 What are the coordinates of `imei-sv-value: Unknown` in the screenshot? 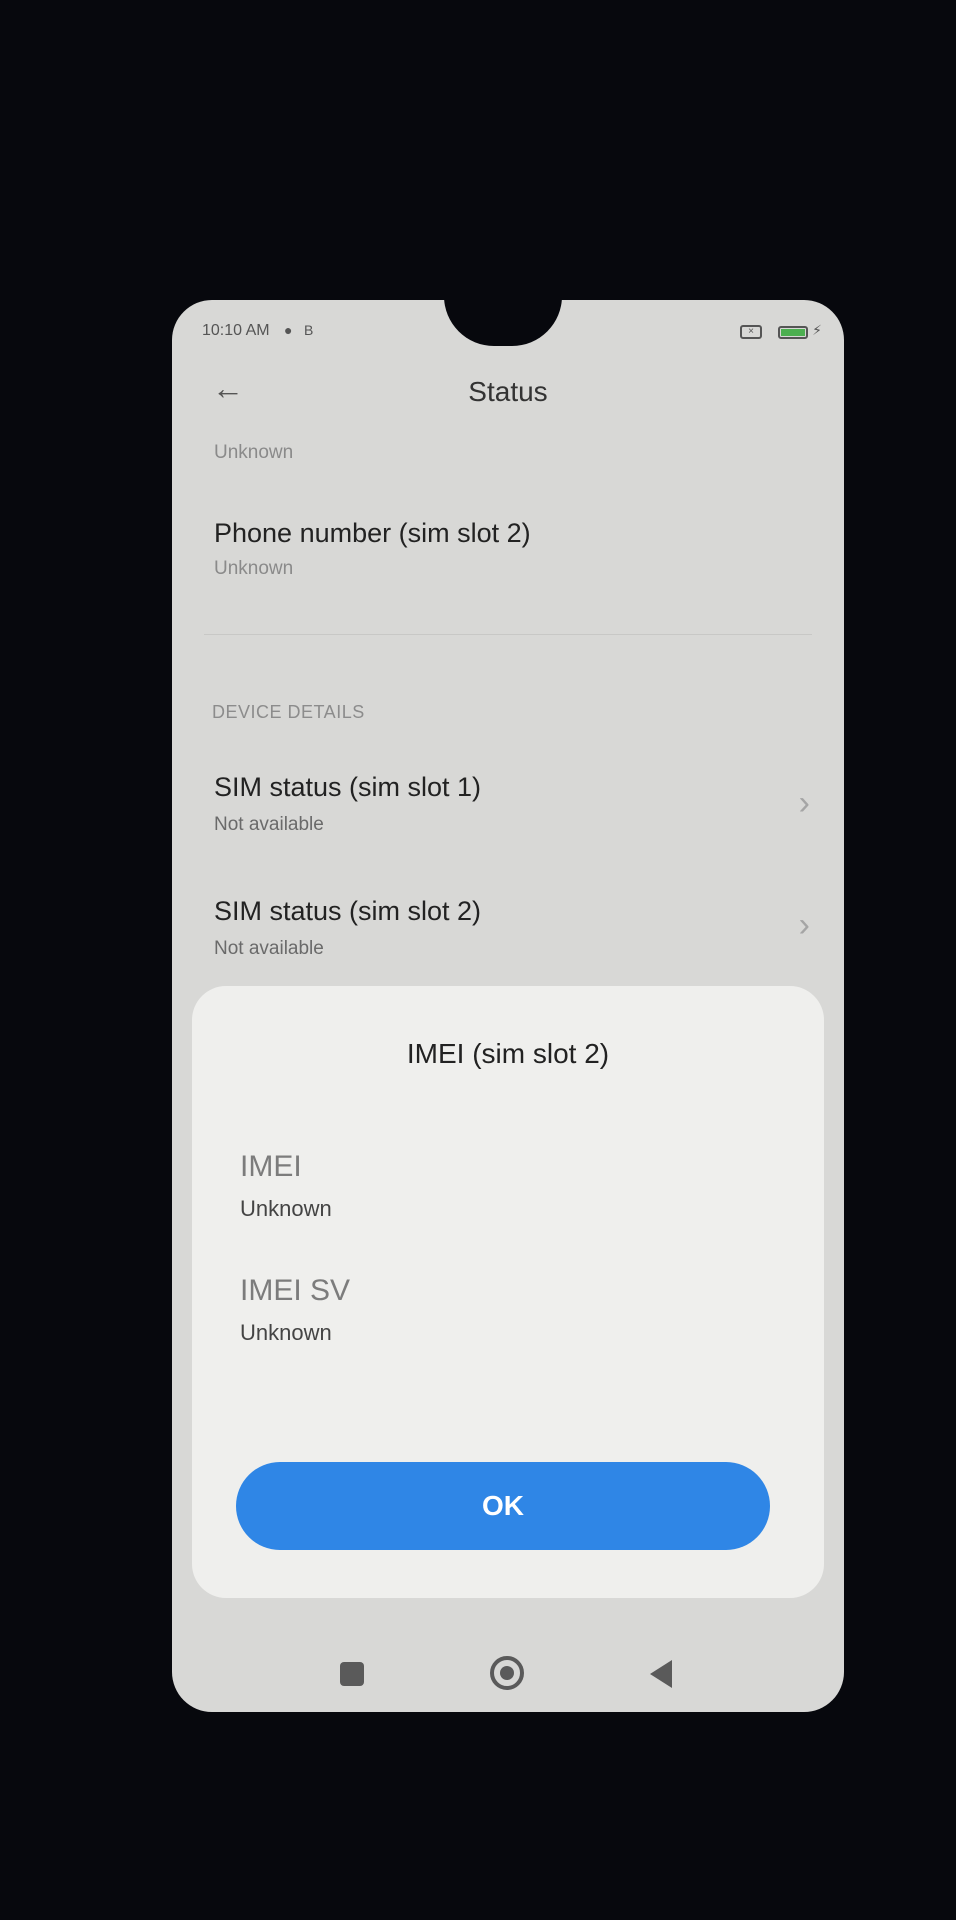 It's located at (286, 1332).